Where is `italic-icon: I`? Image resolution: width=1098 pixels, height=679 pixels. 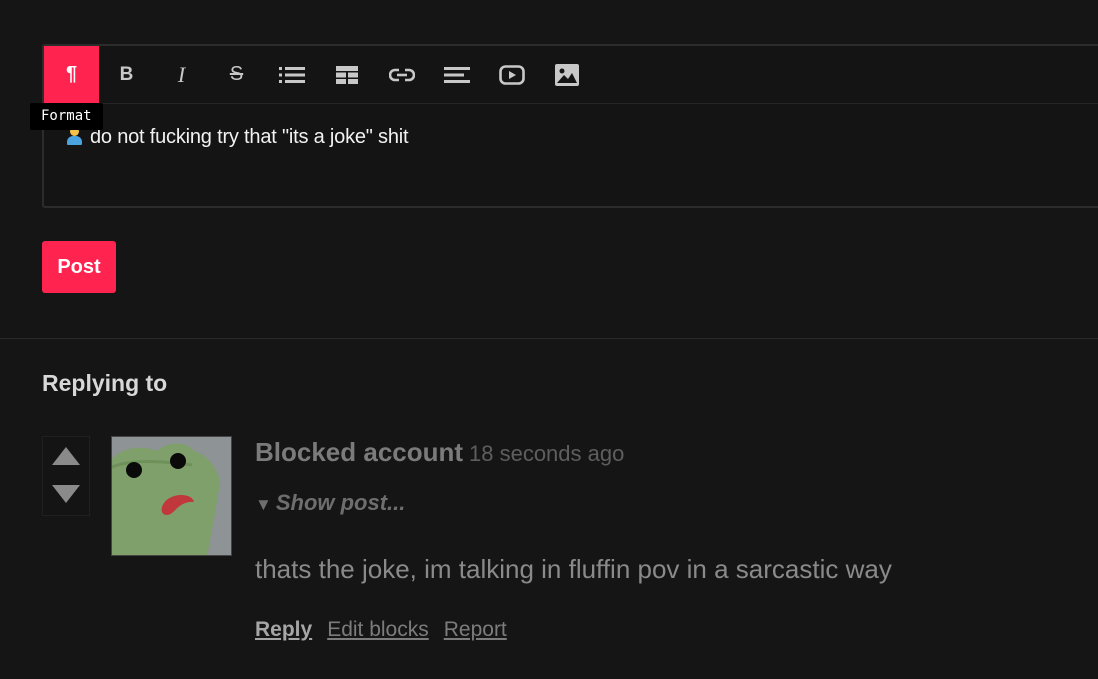
italic-icon: I is located at coordinates (181, 74).